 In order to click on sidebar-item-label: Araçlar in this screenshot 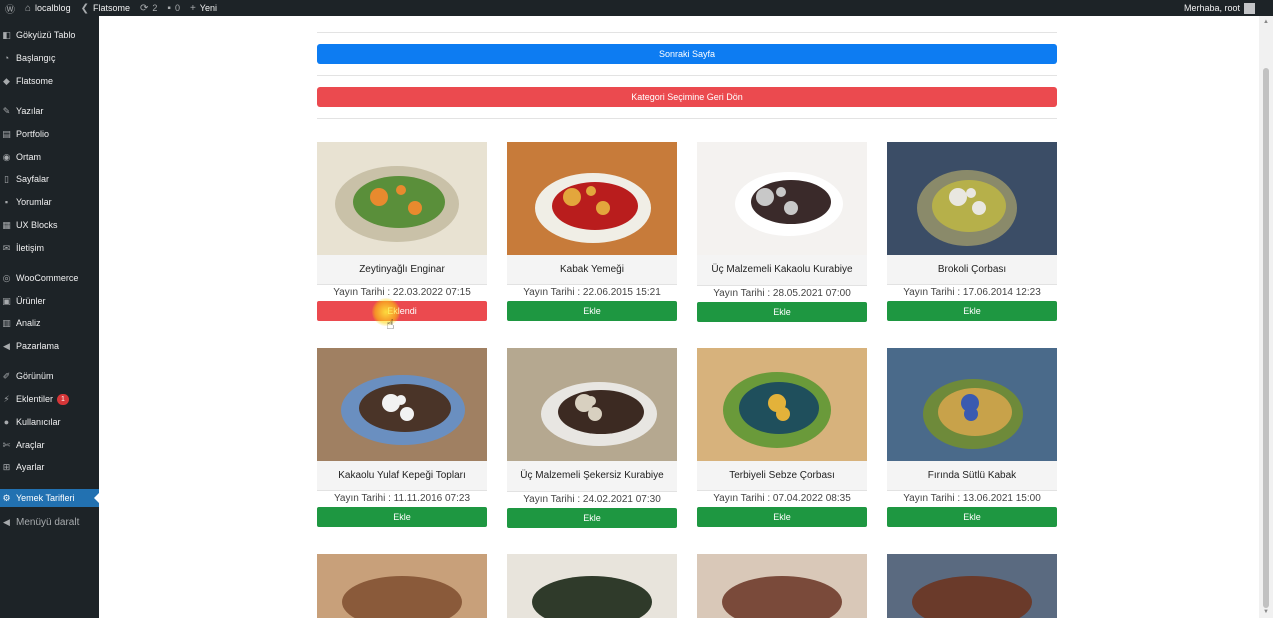, I will do `click(30, 445)`.